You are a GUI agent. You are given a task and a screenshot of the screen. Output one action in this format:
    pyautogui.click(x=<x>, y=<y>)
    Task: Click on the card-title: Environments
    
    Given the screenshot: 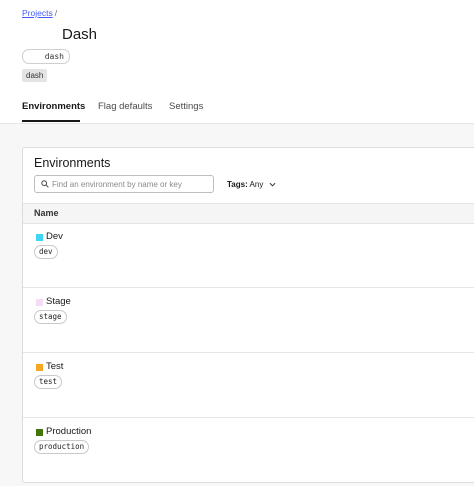 What is the action you would take?
    pyautogui.click(x=72, y=163)
    